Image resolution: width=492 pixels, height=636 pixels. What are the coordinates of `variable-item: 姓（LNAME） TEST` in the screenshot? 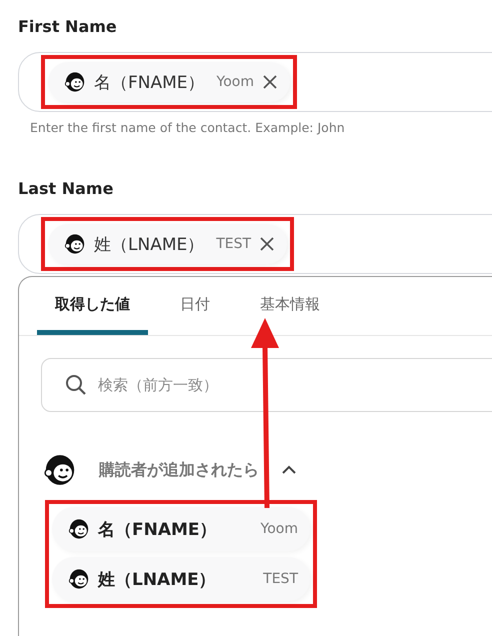 It's located at (181, 579).